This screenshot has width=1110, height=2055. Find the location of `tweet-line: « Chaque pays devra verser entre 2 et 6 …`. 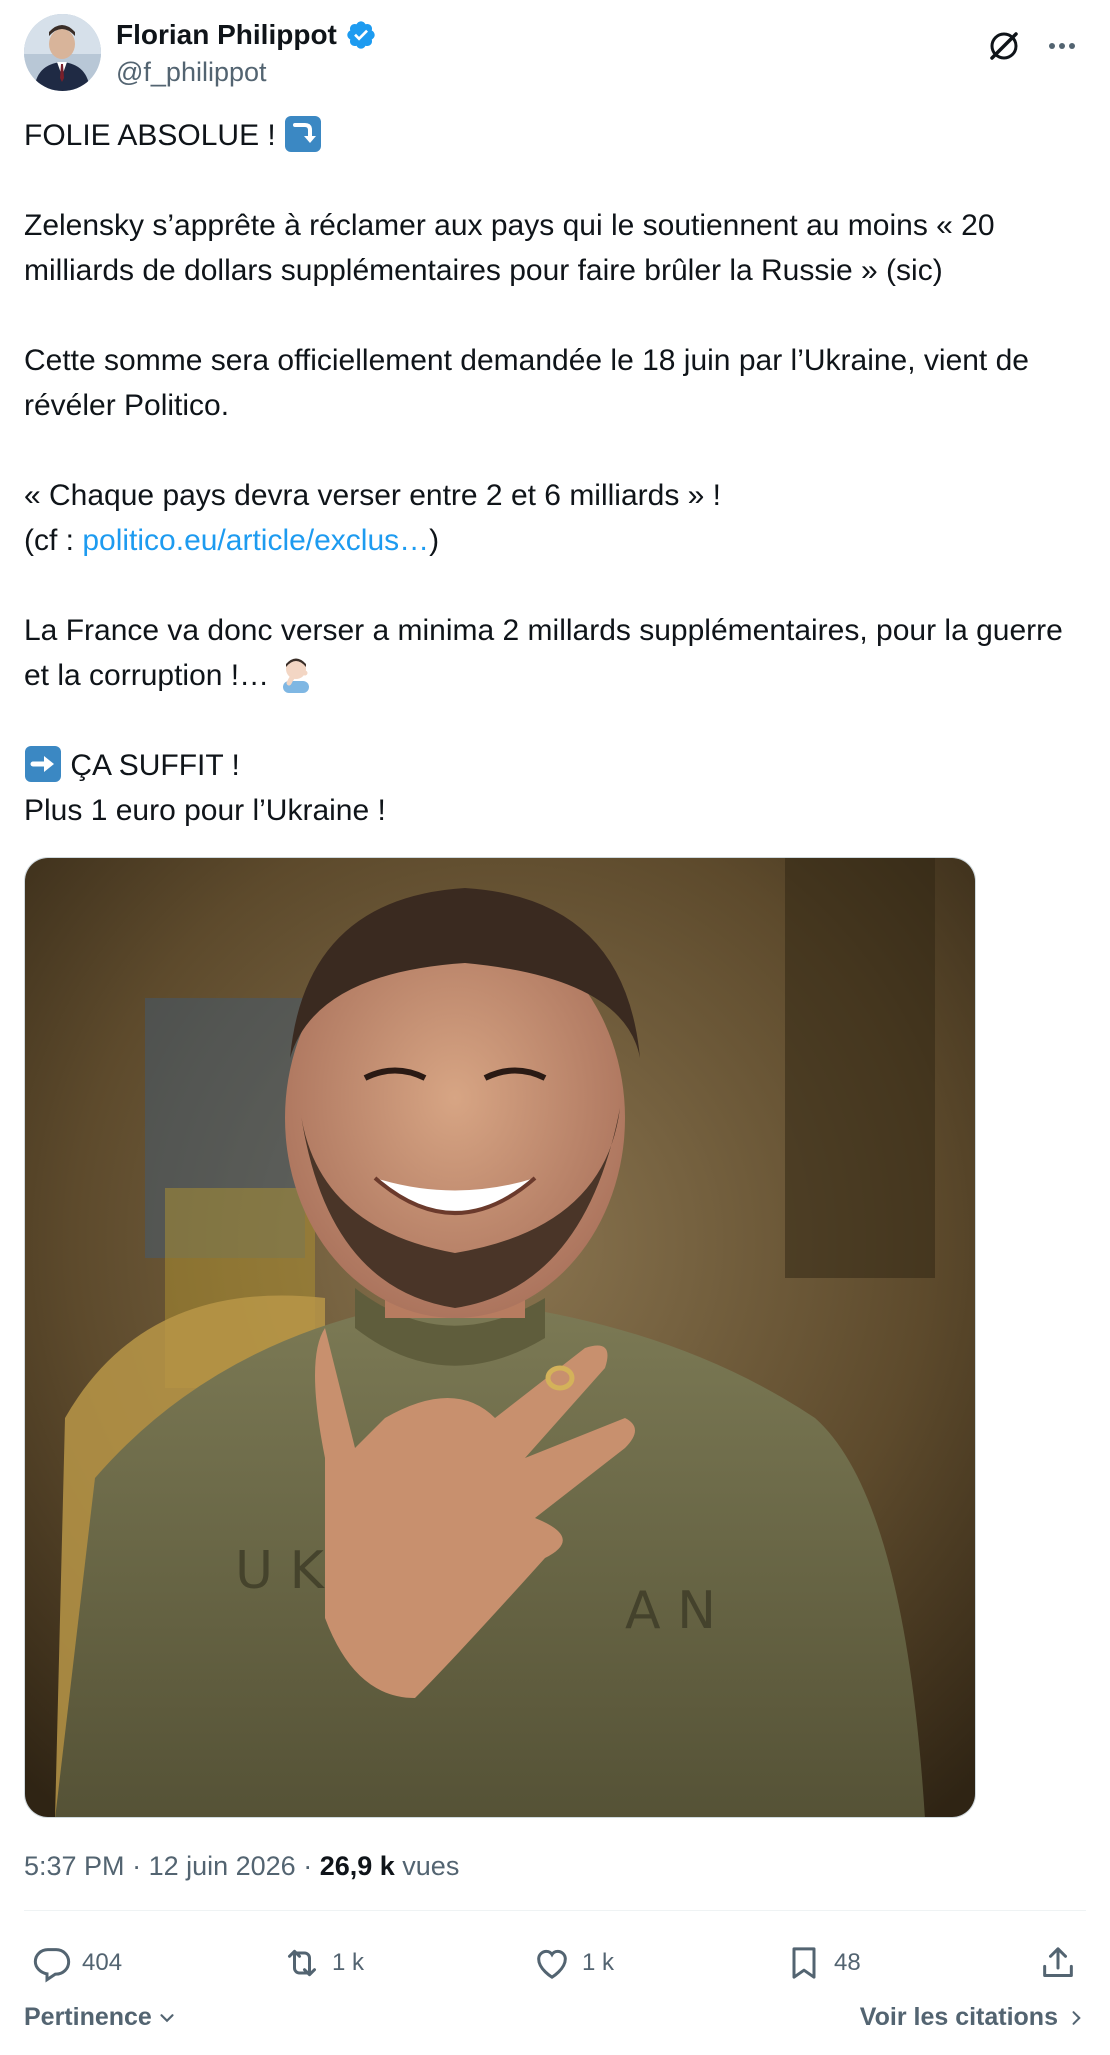

tweet-line: « Chaque pays devra verser entre 2 et 6 … is located at coordinates (373, 495).